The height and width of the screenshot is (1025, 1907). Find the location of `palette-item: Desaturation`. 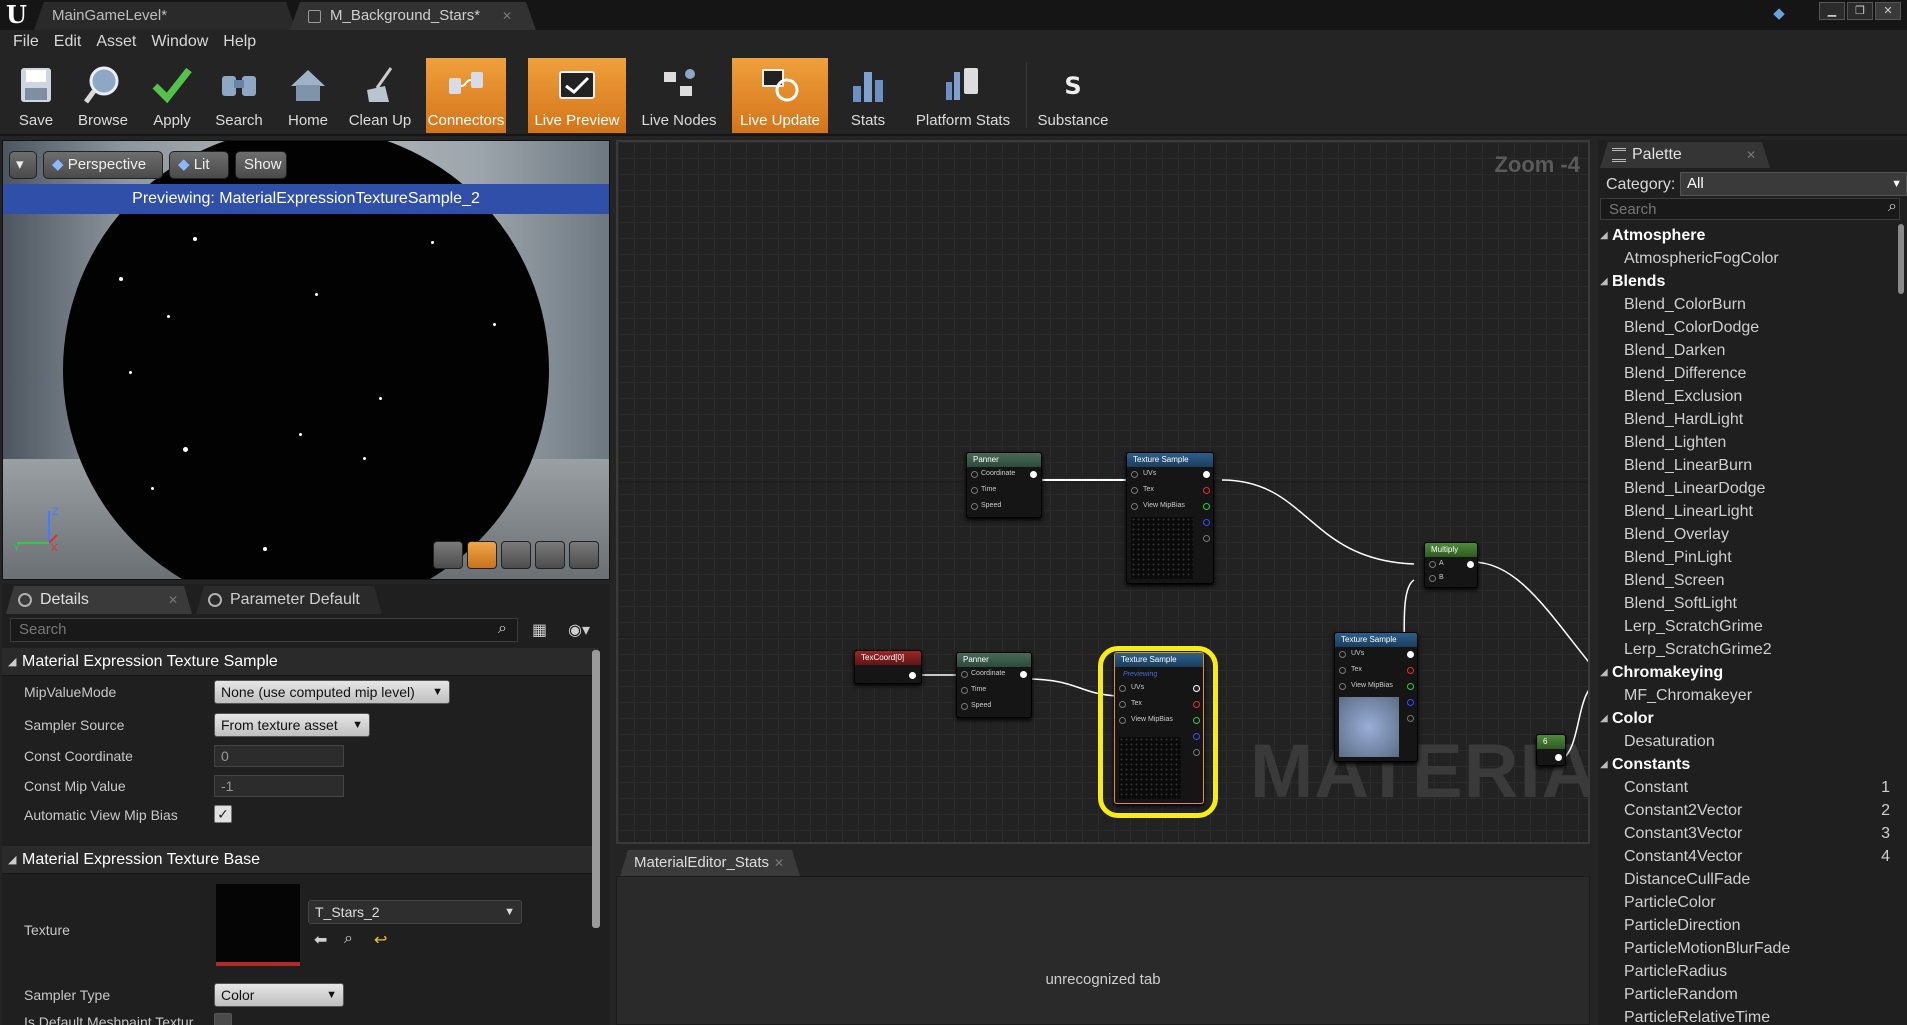

palette-item: Desaturation is located at coordinates (1748, 741).